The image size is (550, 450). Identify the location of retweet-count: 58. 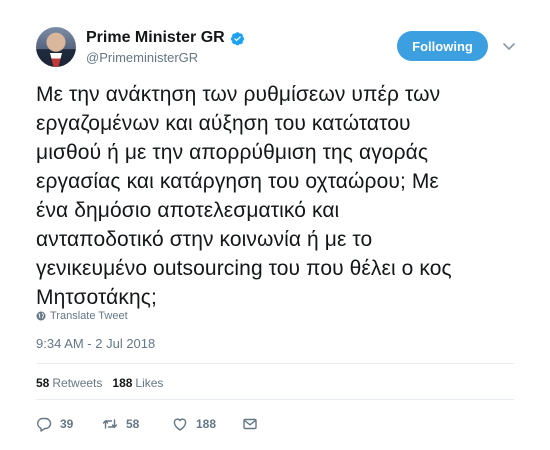
(133, 424).